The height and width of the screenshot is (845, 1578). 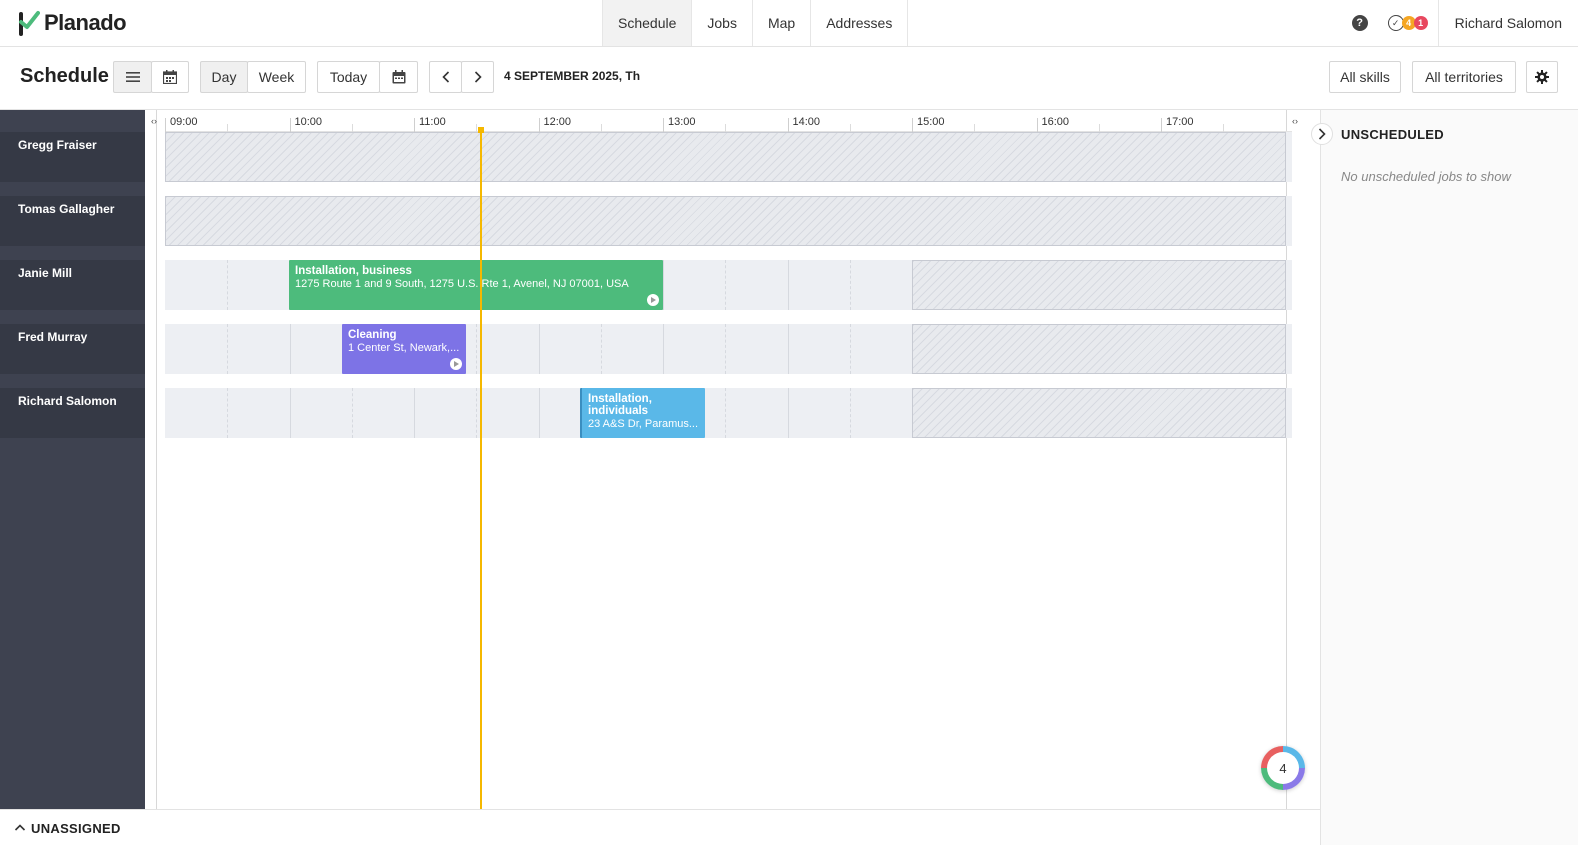 What do you see at coordinates (72, 349) in the screenshot?
I see `resource-row: Fred Murray` at bounding box center [72, 349].